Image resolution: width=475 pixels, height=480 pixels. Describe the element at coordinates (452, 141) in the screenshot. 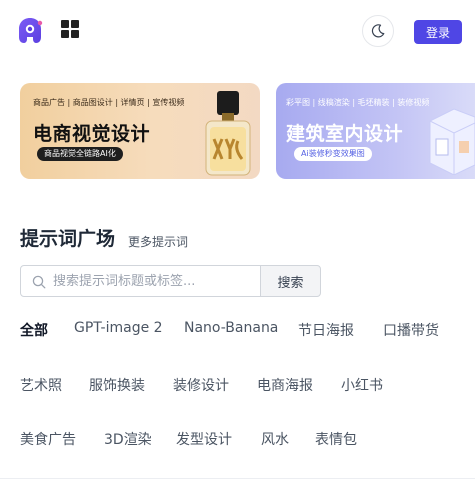

I see `room-illustration` at that location.